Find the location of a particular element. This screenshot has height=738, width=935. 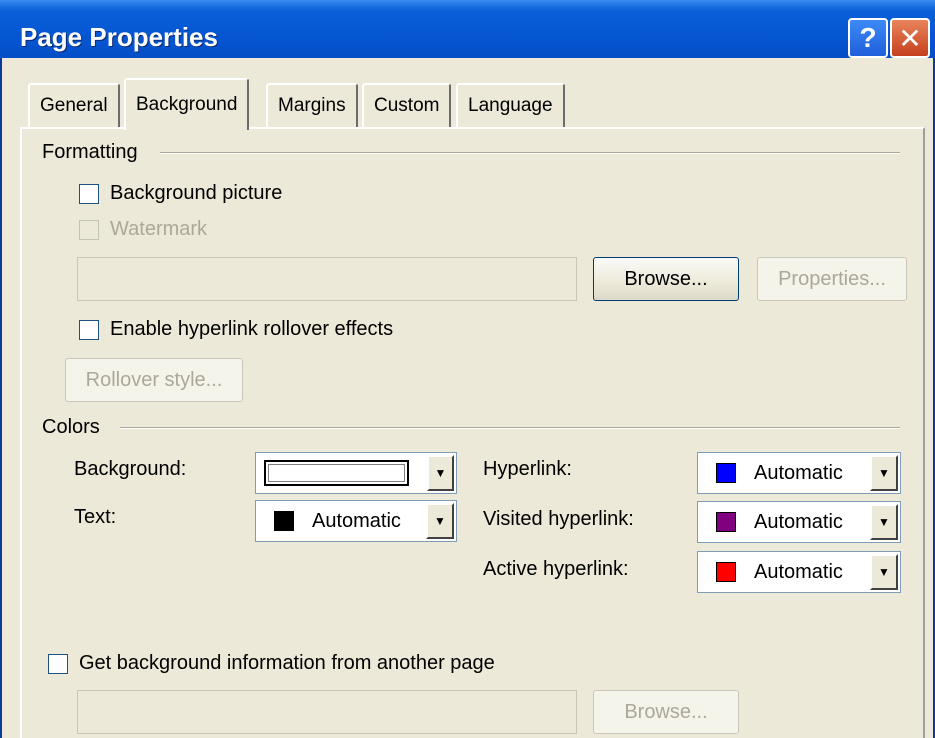

hyperlink-color-value: Automatic is located at coordinates (798, 472).